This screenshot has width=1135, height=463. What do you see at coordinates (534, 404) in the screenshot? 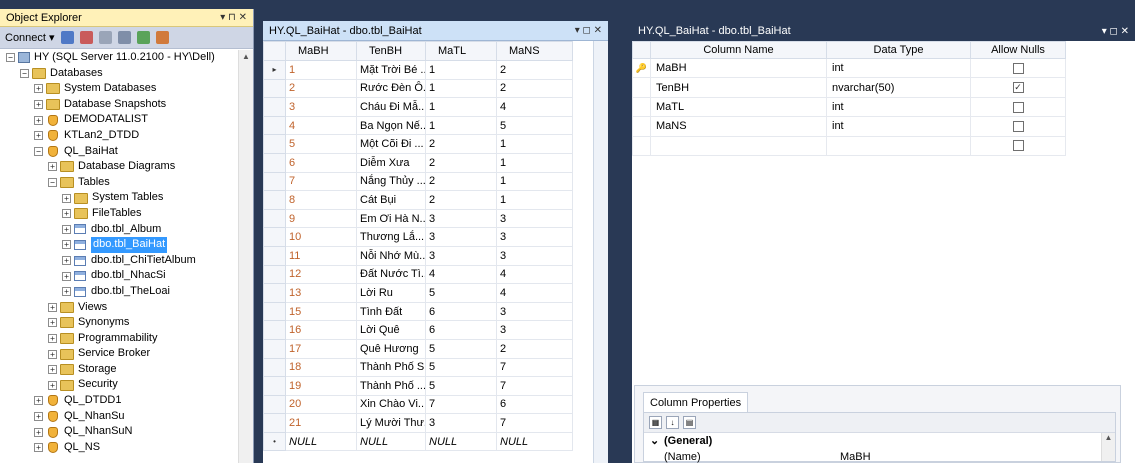
I see `cell-mans: 6` at bounding box center [534, 404].